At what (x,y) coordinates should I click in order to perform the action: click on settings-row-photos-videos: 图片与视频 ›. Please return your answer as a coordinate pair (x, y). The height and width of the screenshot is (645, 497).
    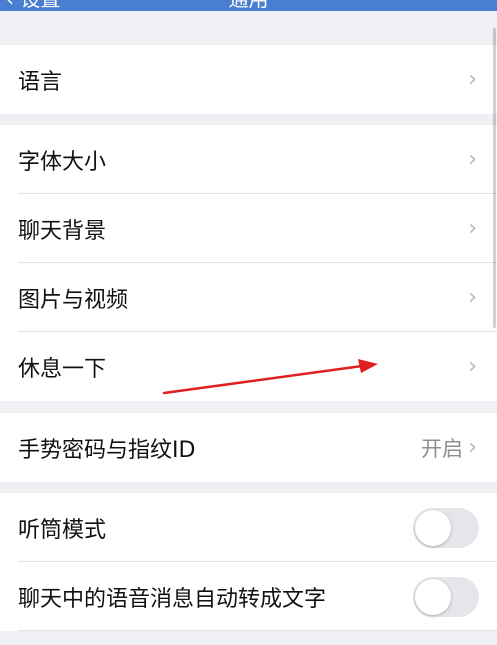
    Looking at the image, I should click on (248, 297).